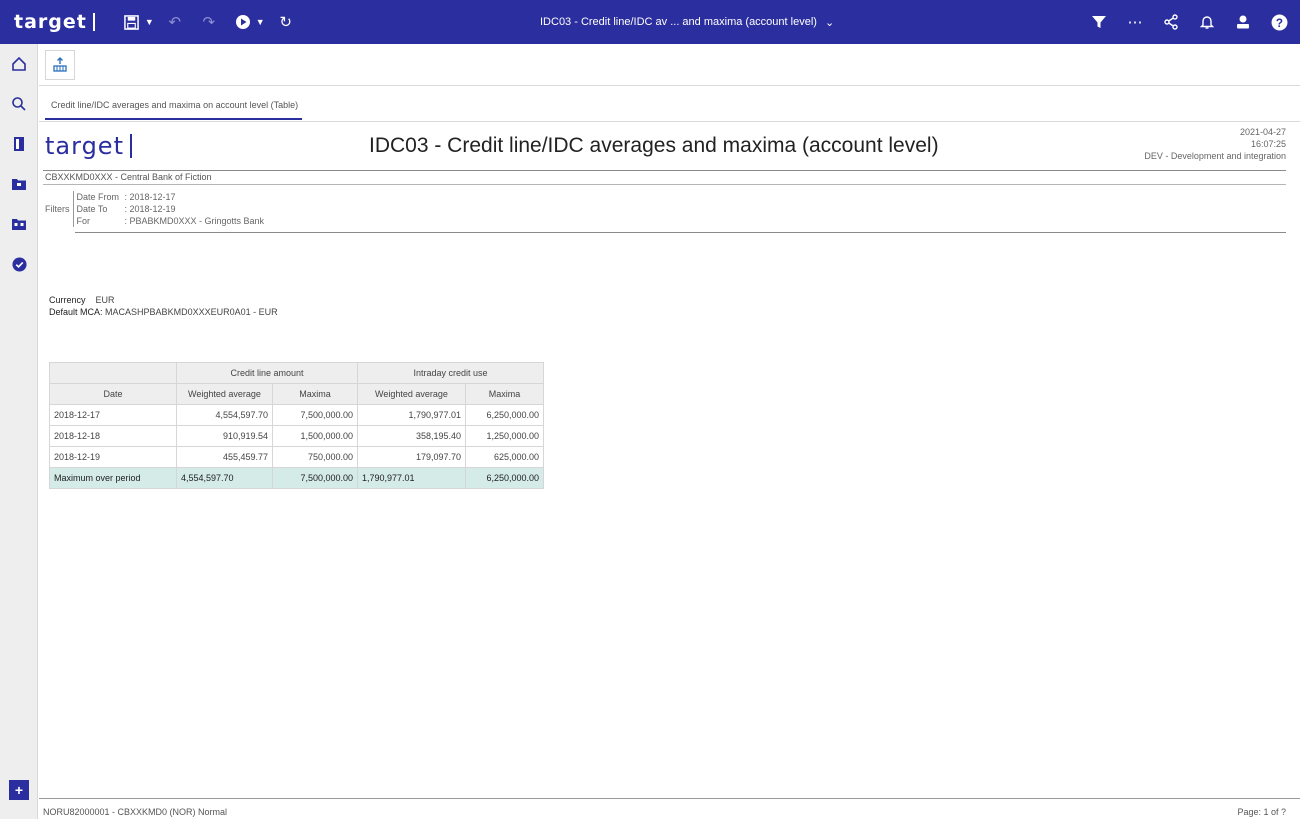 This screenshot has width=1300, height=819. What do you see at coordinates (1262, 132) in the screenshot?
I see `report-date: 2021-04-27` at bounding box center [1262, 132].